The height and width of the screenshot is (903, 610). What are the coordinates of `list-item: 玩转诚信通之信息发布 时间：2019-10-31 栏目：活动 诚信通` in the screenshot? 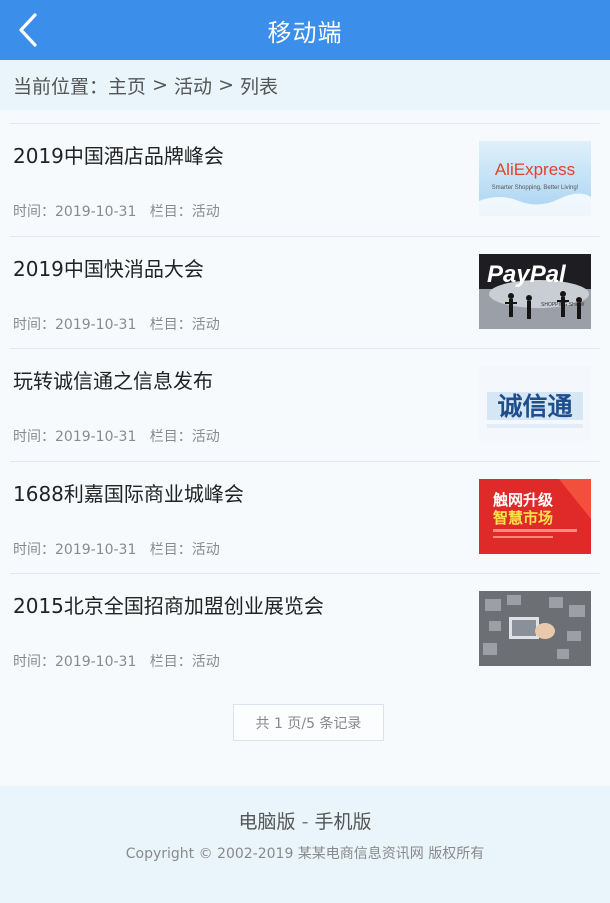 It's located at (305, 404).